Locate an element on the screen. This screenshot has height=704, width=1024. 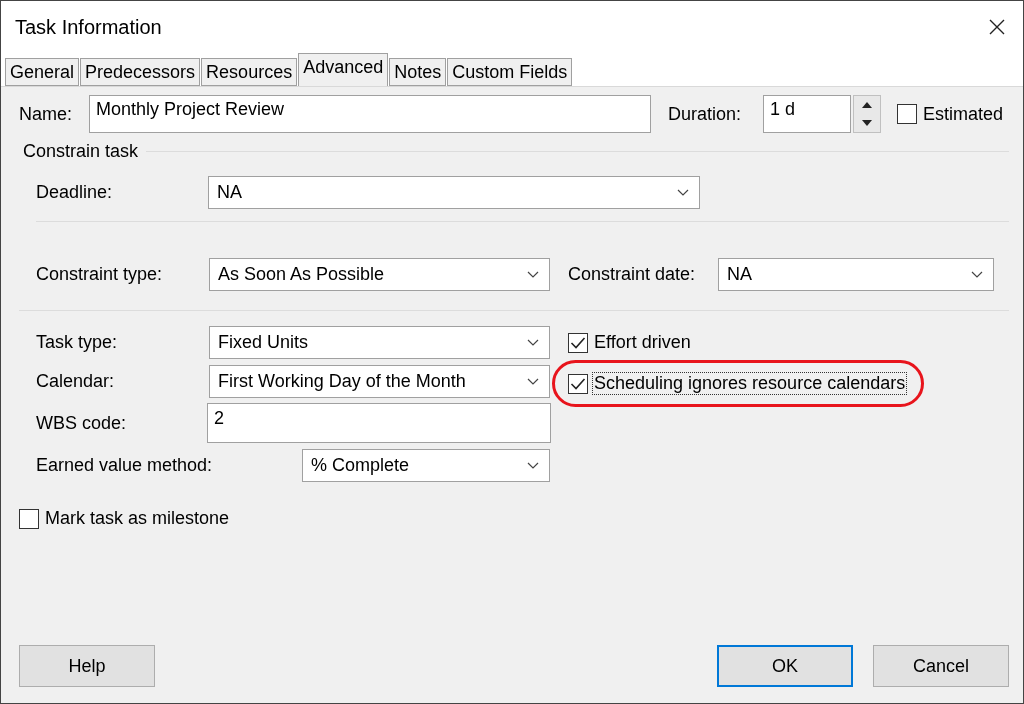
field-label: Task type: is located at coordinates (77, 342).